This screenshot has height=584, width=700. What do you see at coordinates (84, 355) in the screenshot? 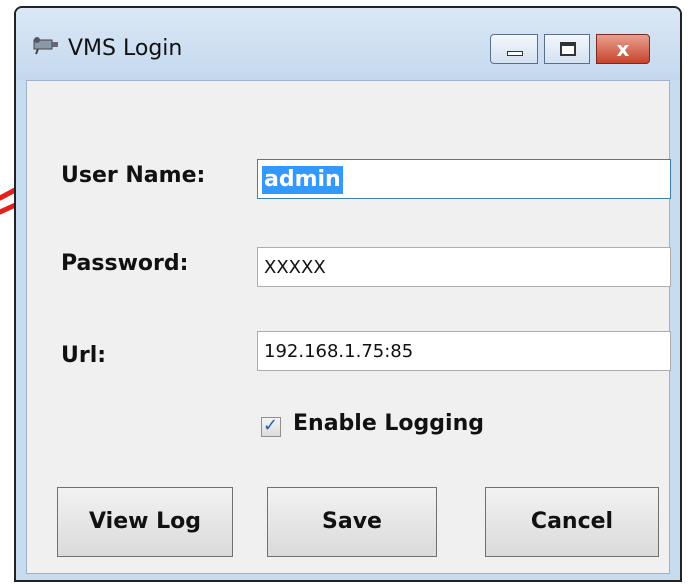
I see `url-label: Url:` at bounding box center [84, 355].